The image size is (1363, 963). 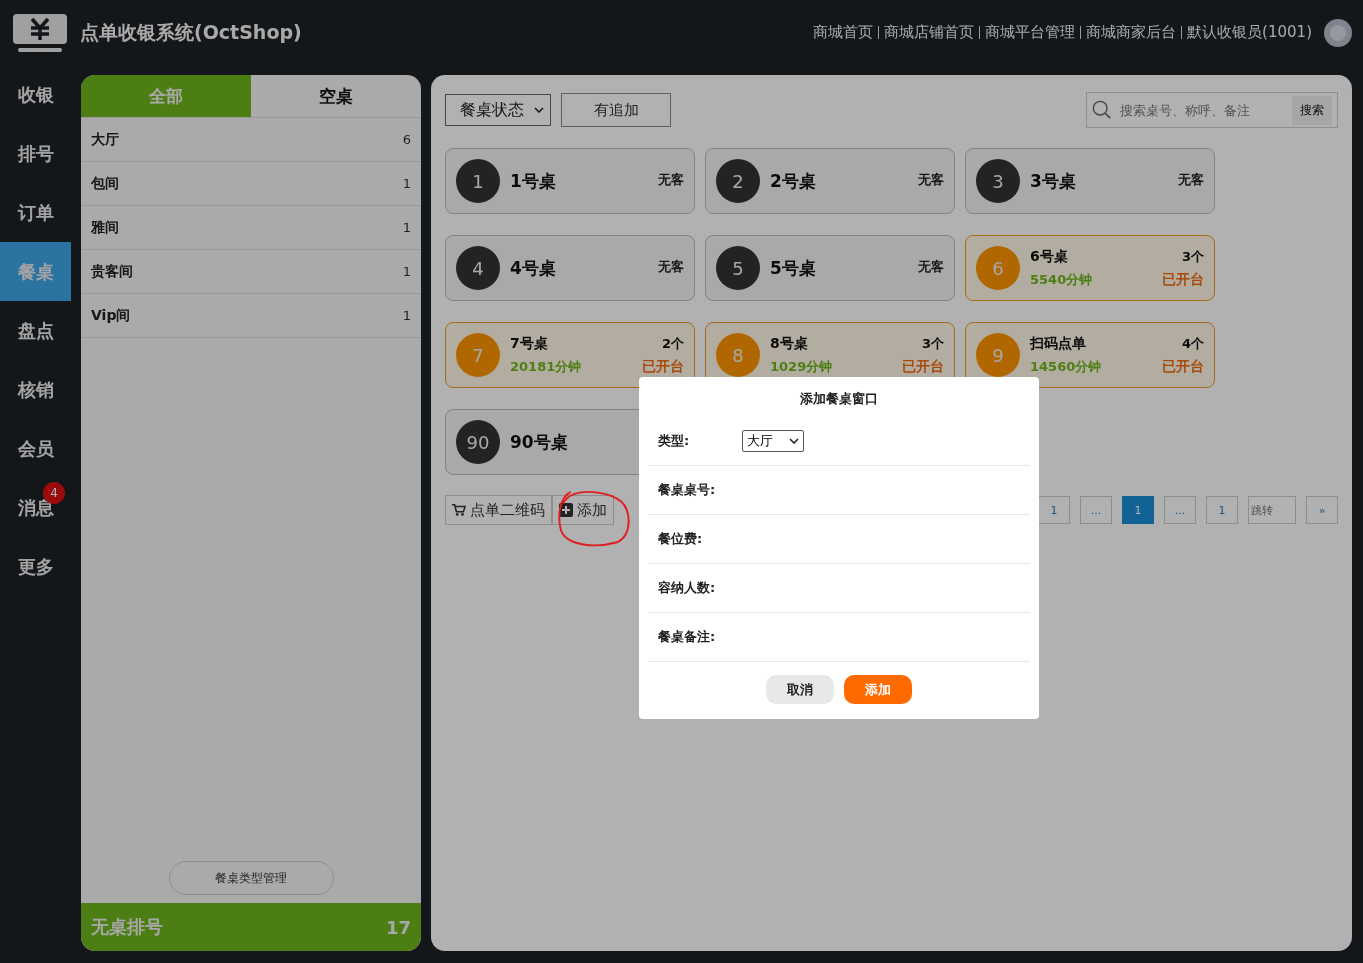 What do you see at coordinates (1131, 32) in the screenshot?
I see `header-link: 商城商家后台` at bounding box center [1131, 32].